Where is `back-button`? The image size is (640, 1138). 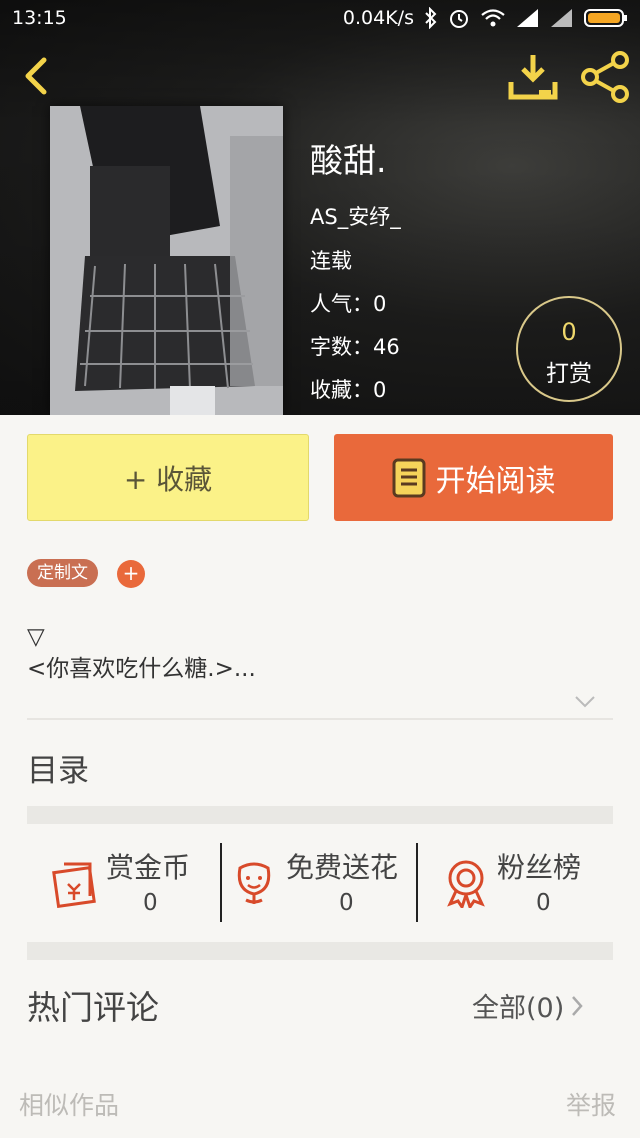 back-button is located at coordinates (36, 76).